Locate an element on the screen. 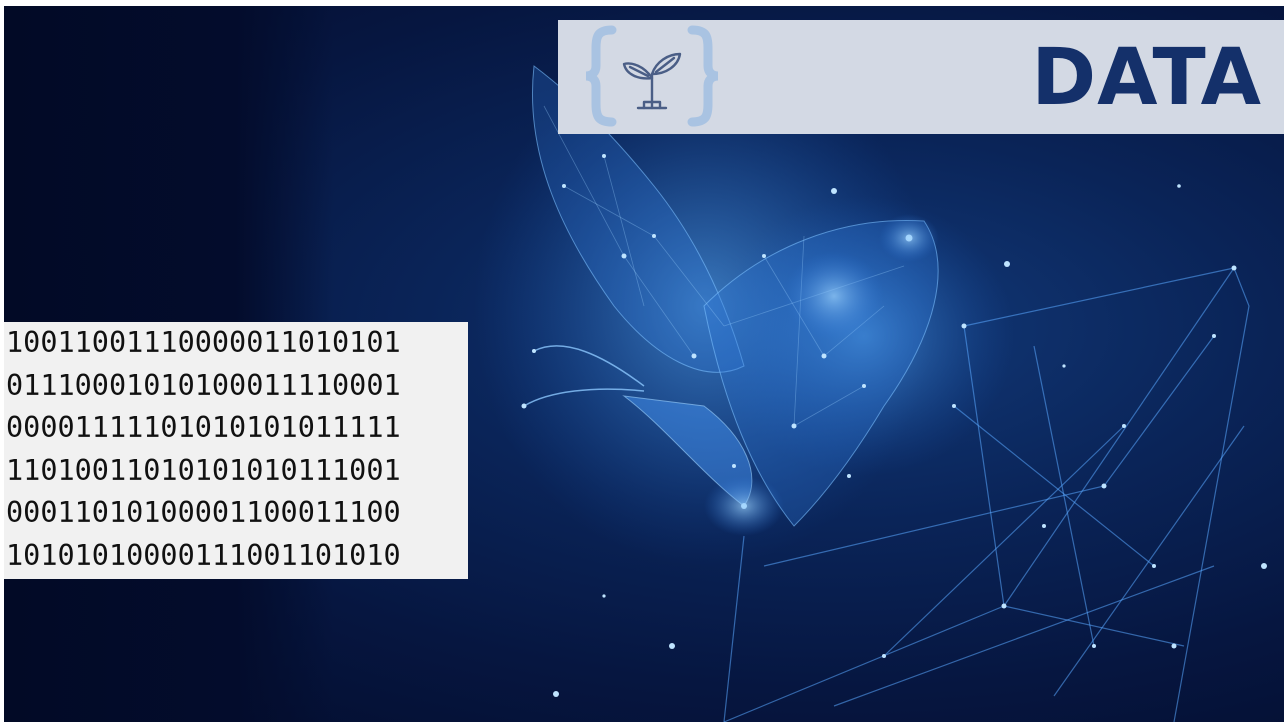 This screenshot has width=1287, height=722. binary-line: 00011010100001100011100 is located at coordinates (203, 512).